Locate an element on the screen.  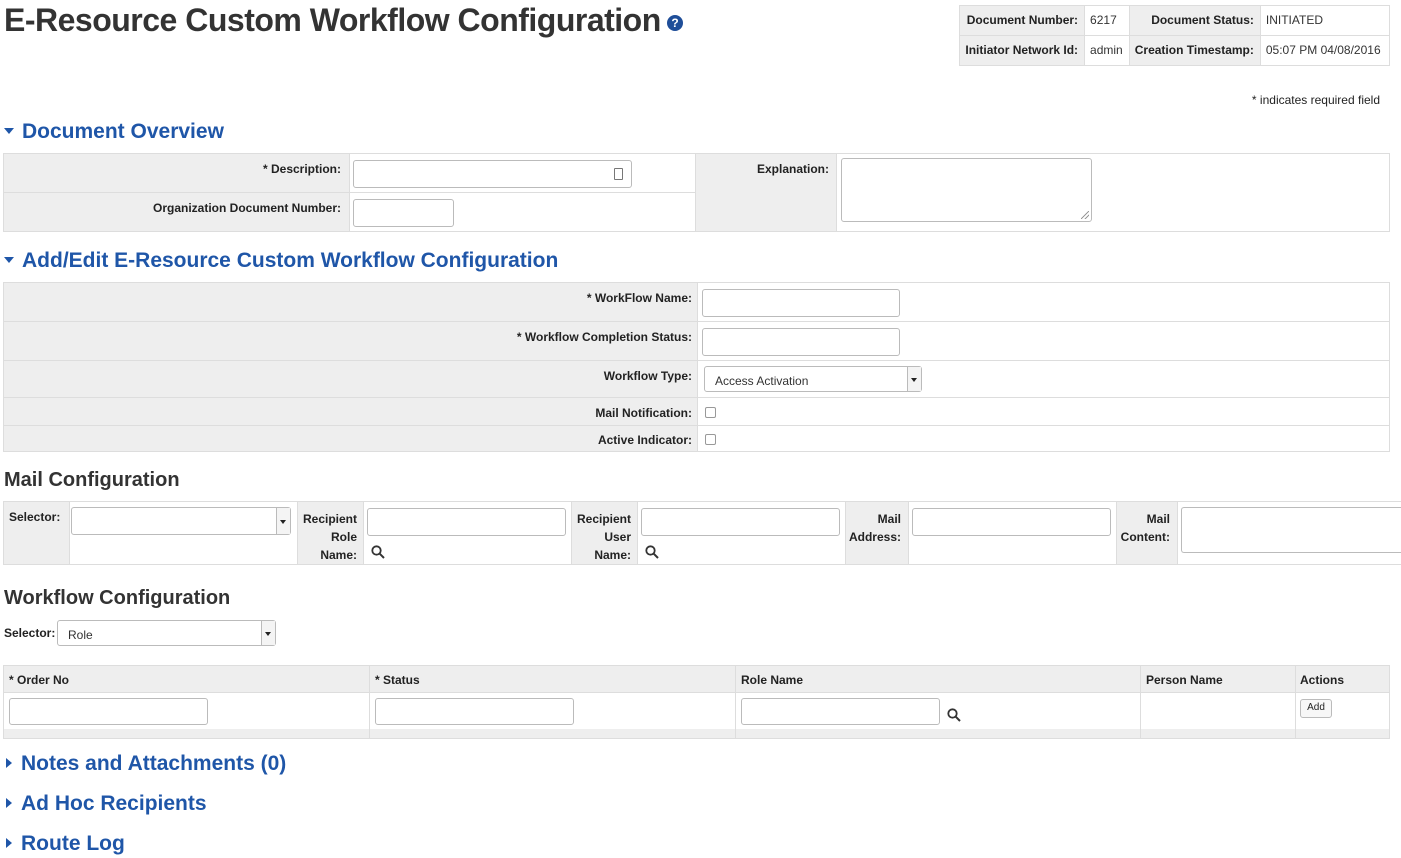
completion-status-input is located at coordinates (801, 342).